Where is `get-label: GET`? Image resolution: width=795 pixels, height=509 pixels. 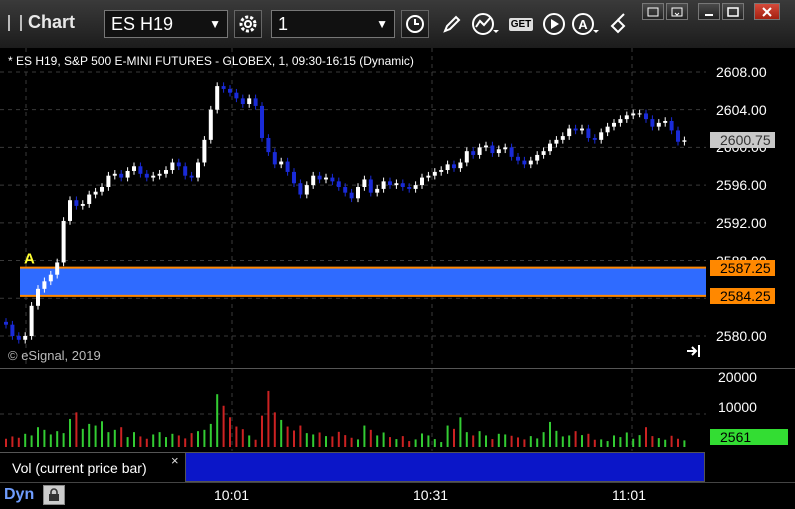
get-label: GET is located at coordinates (521, 24).